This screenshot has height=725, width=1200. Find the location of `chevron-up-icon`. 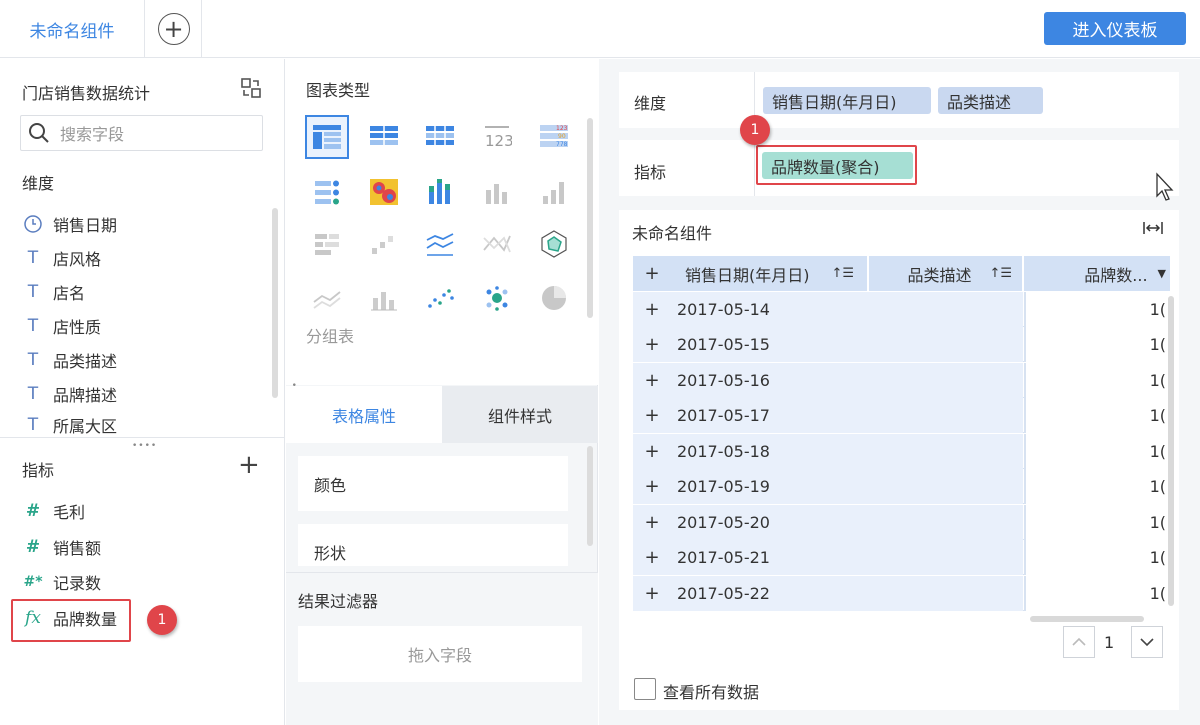

chevron-up-icon is located at coordinates (1079, 641).